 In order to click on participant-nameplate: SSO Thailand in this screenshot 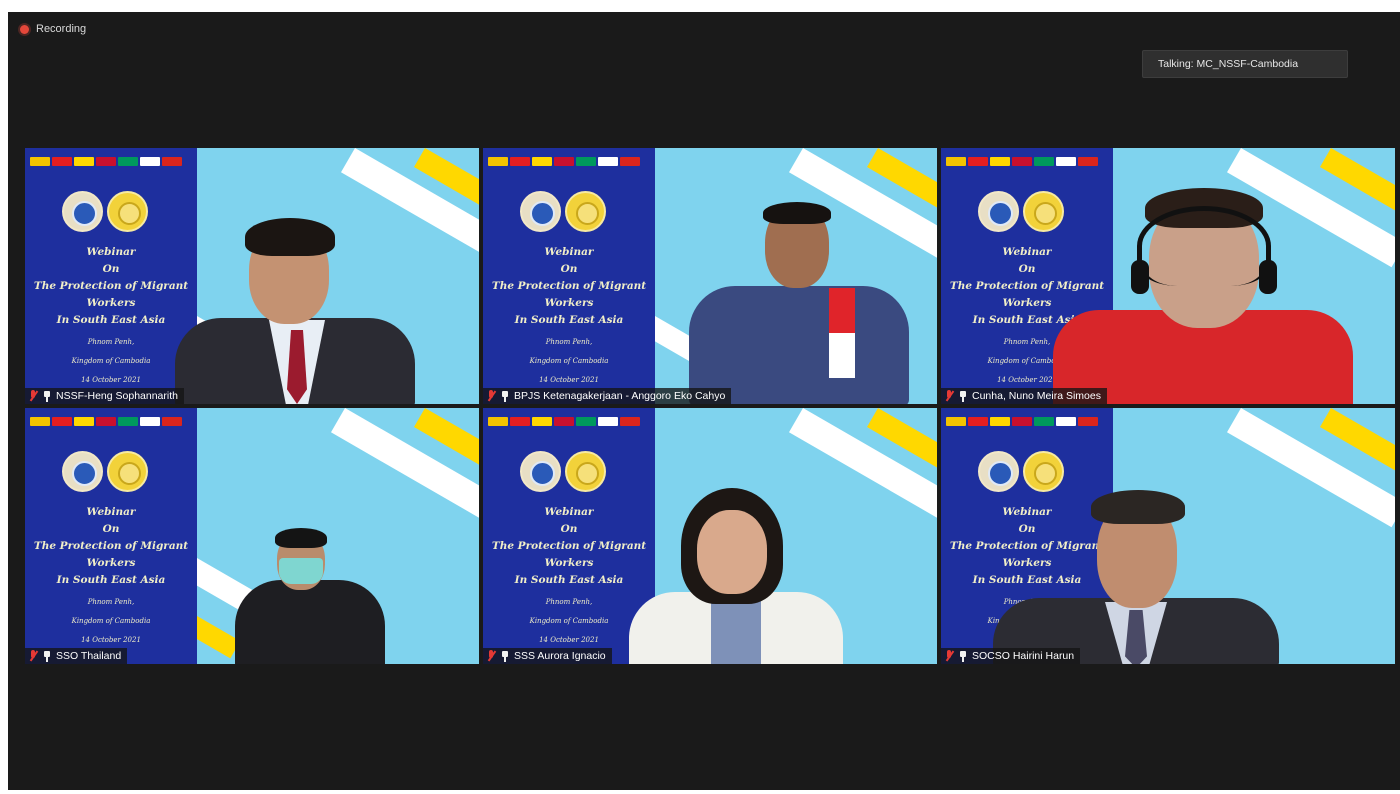, I will do `click(76, 656)`.